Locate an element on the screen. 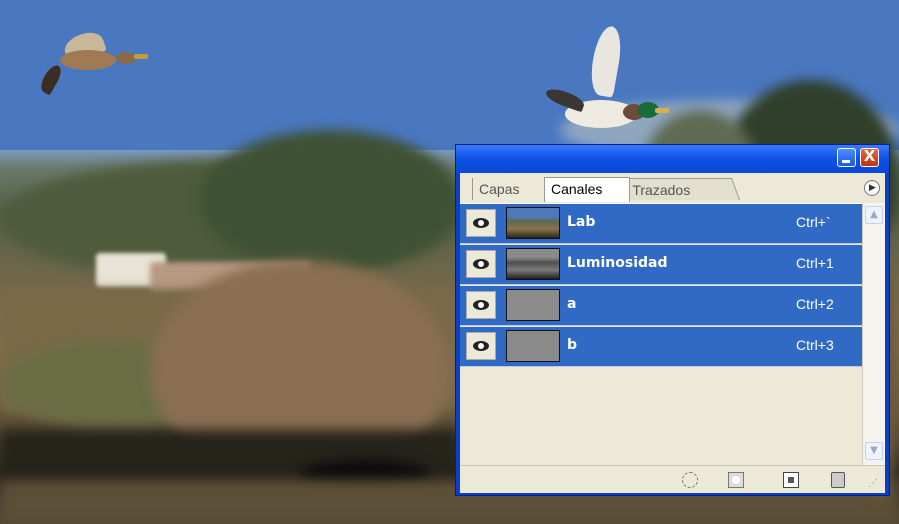 This screenshot has width=899, height=524. channel-row-luminosidad: Luminosidad Ctrl+1 is located at coordinates (661, 265).